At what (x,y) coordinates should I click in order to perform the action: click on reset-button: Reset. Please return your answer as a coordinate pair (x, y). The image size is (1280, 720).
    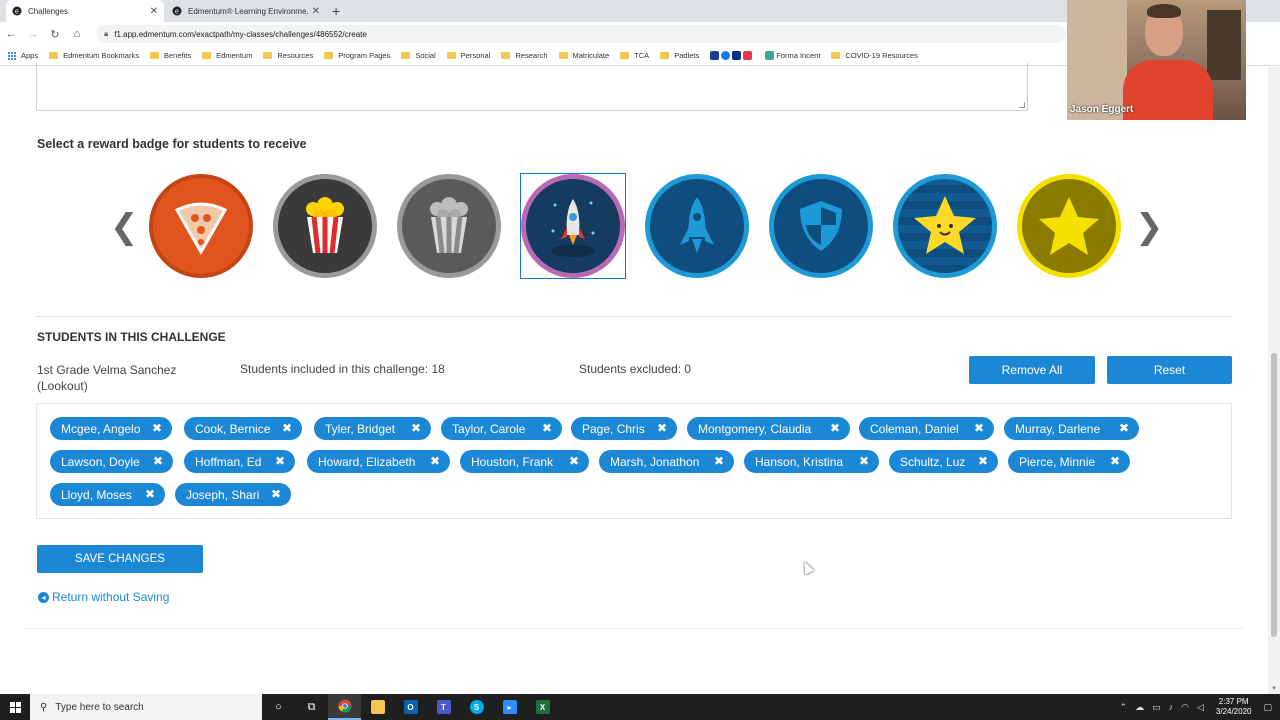
    Looking at the image, I should click on (1169, 370).